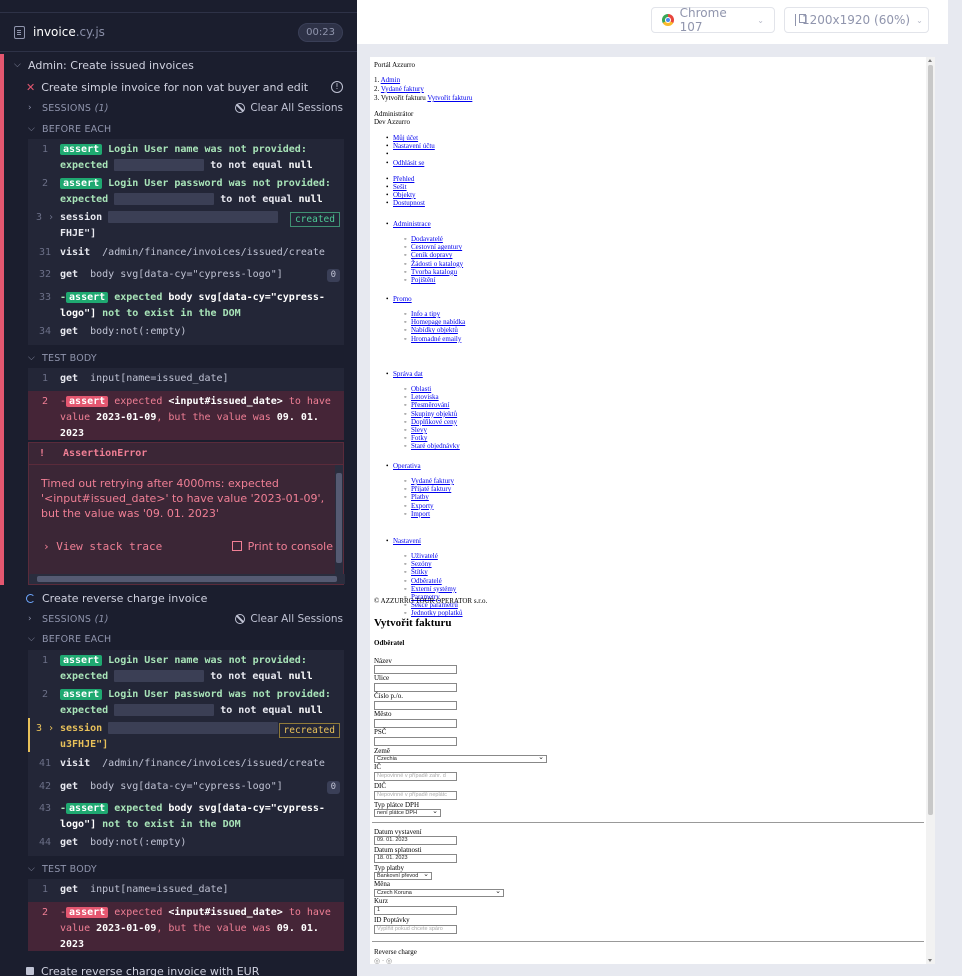 The height and width of the screenshot is (976, 962). What do you see at coordinates (415, 910) in the screenshot?
I see `rate-input: 1` at bounding box center [415, 910].